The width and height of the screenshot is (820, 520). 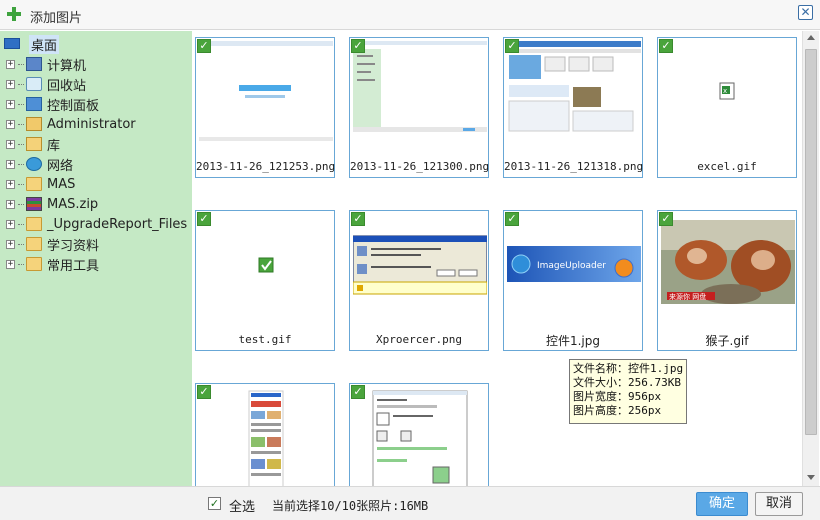 What do you see at coordinates (14, 14) in the screenshot?
I see `add-icon` at bounding box center [14, 14].